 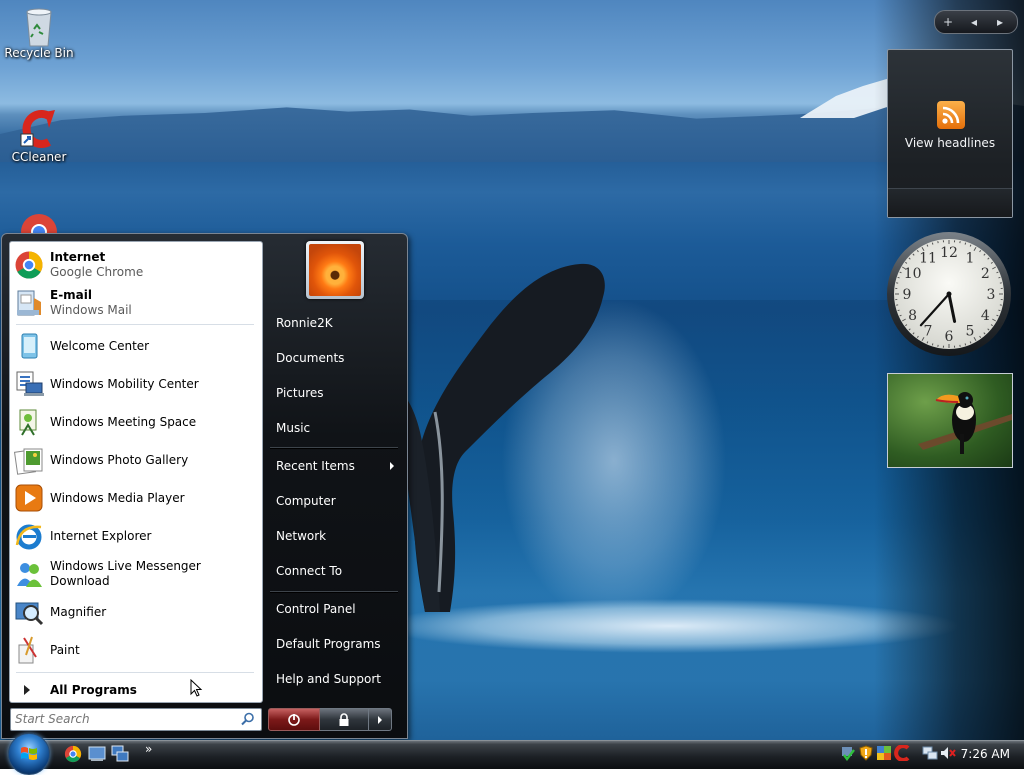 I want to click on volume-muted-icon, so click(x=948, y=753).